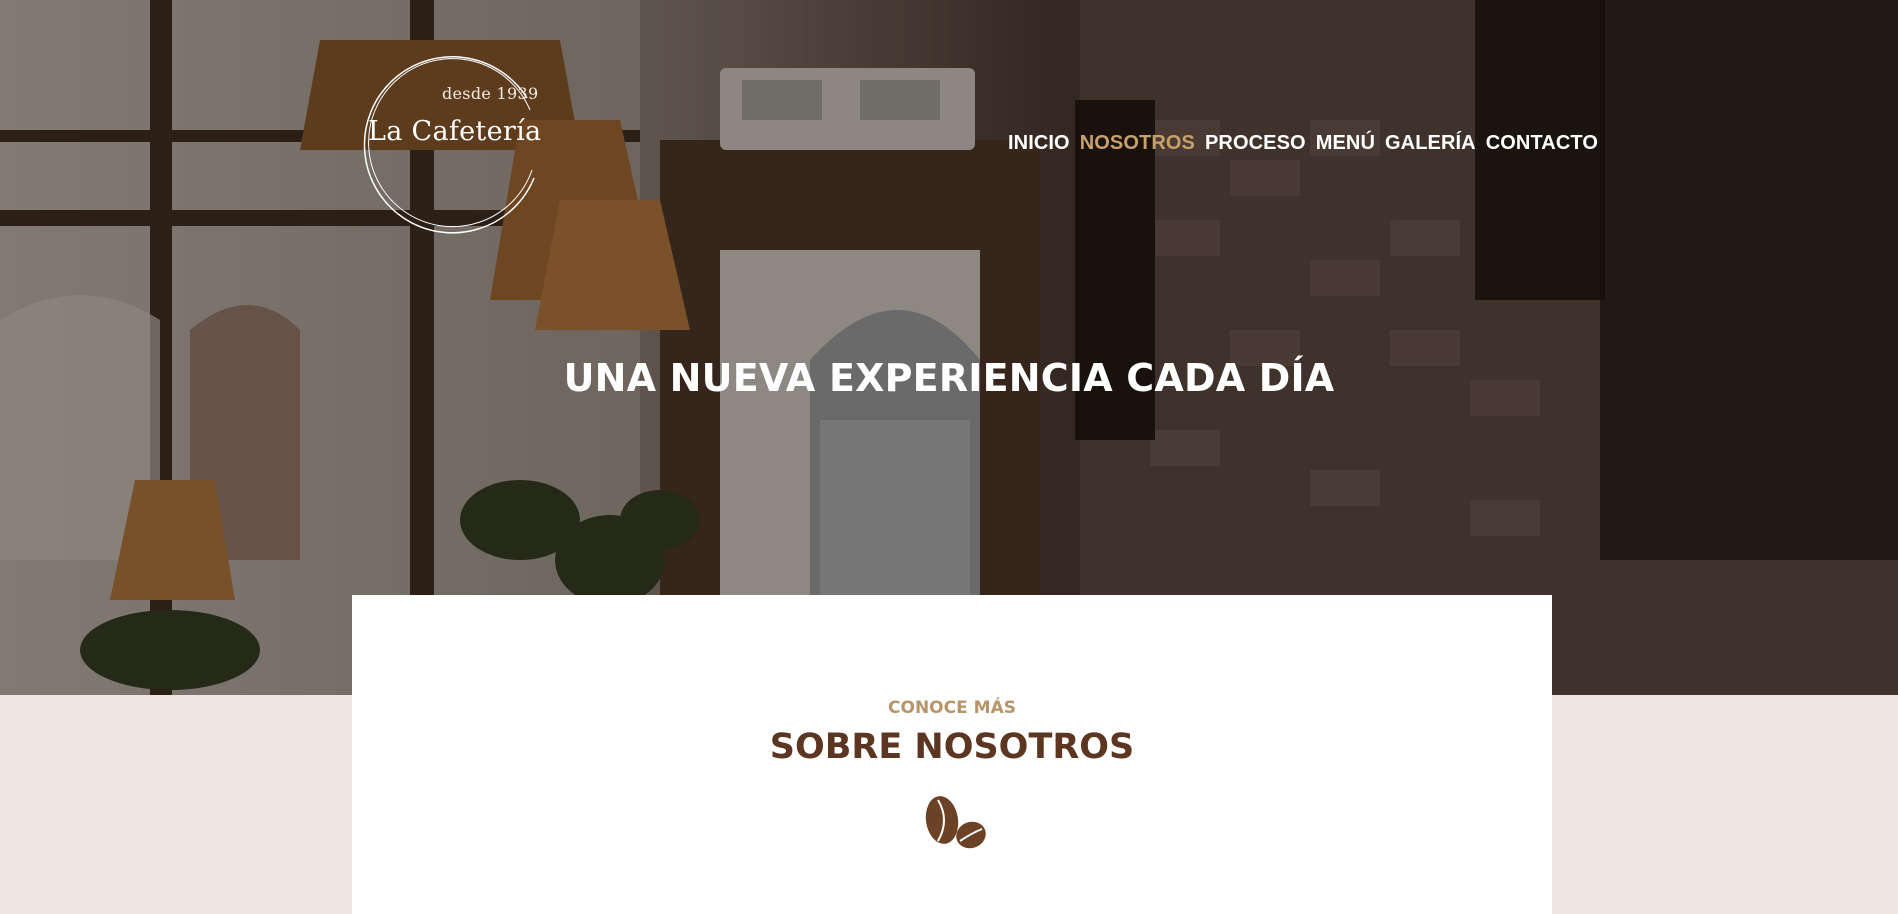 This screenshot has width=1898, height=914. I want to click on logo-name-text: La Cafetería, so click(455, 131).